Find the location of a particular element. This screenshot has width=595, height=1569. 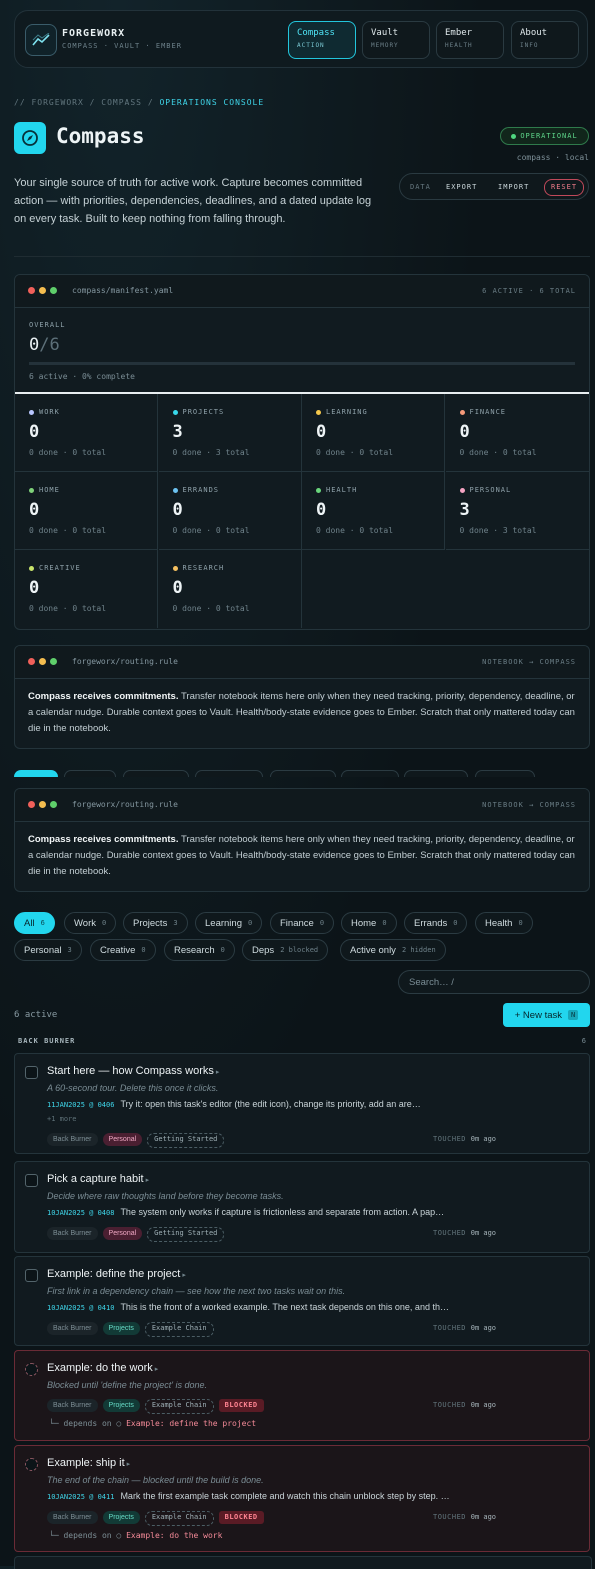

task-title: Example: define the project ▸ is located at coordinates (116, 1274).